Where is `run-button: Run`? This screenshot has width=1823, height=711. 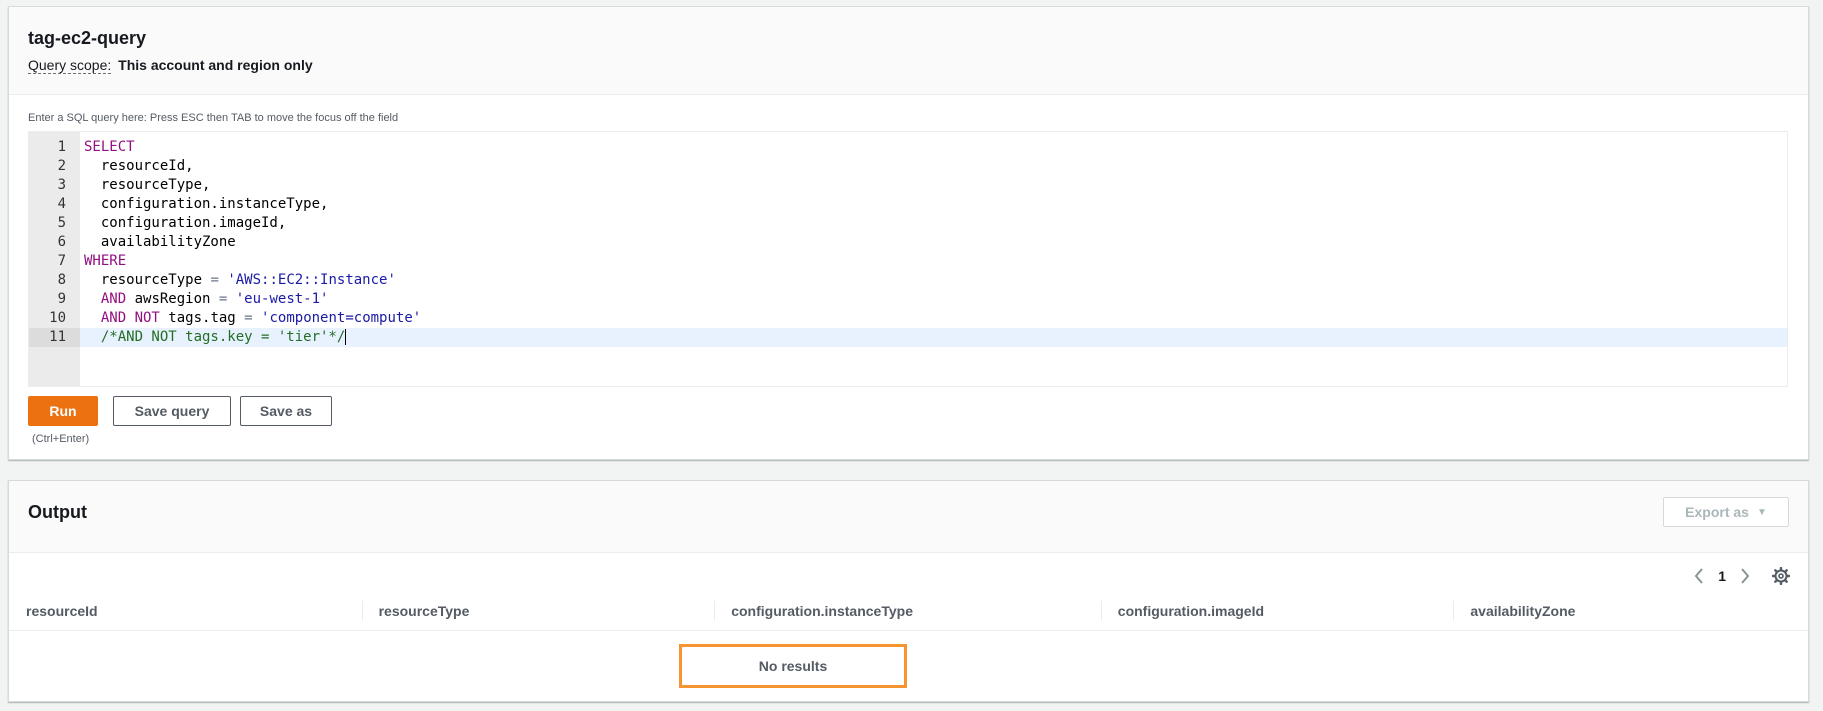
run-button: Run is located at coordinates (63, 411).